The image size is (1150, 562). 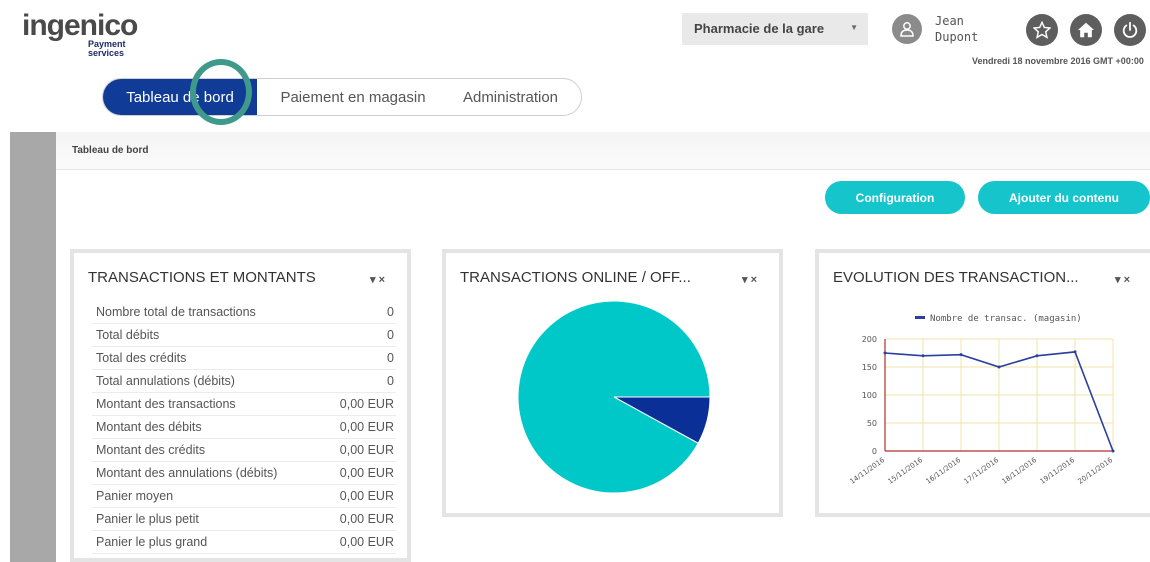 What do you see at coordinates (981, 471) in the screenshot?
I see `x-tick-label: 17/11/2016` at bounding box center [981, 471].